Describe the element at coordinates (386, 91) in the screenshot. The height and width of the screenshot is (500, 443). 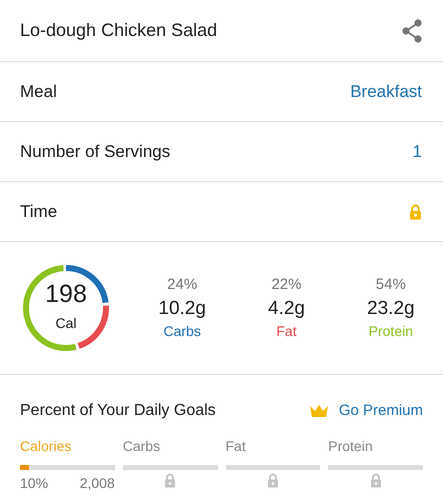
I see `field-value: Breakfast` at that location.